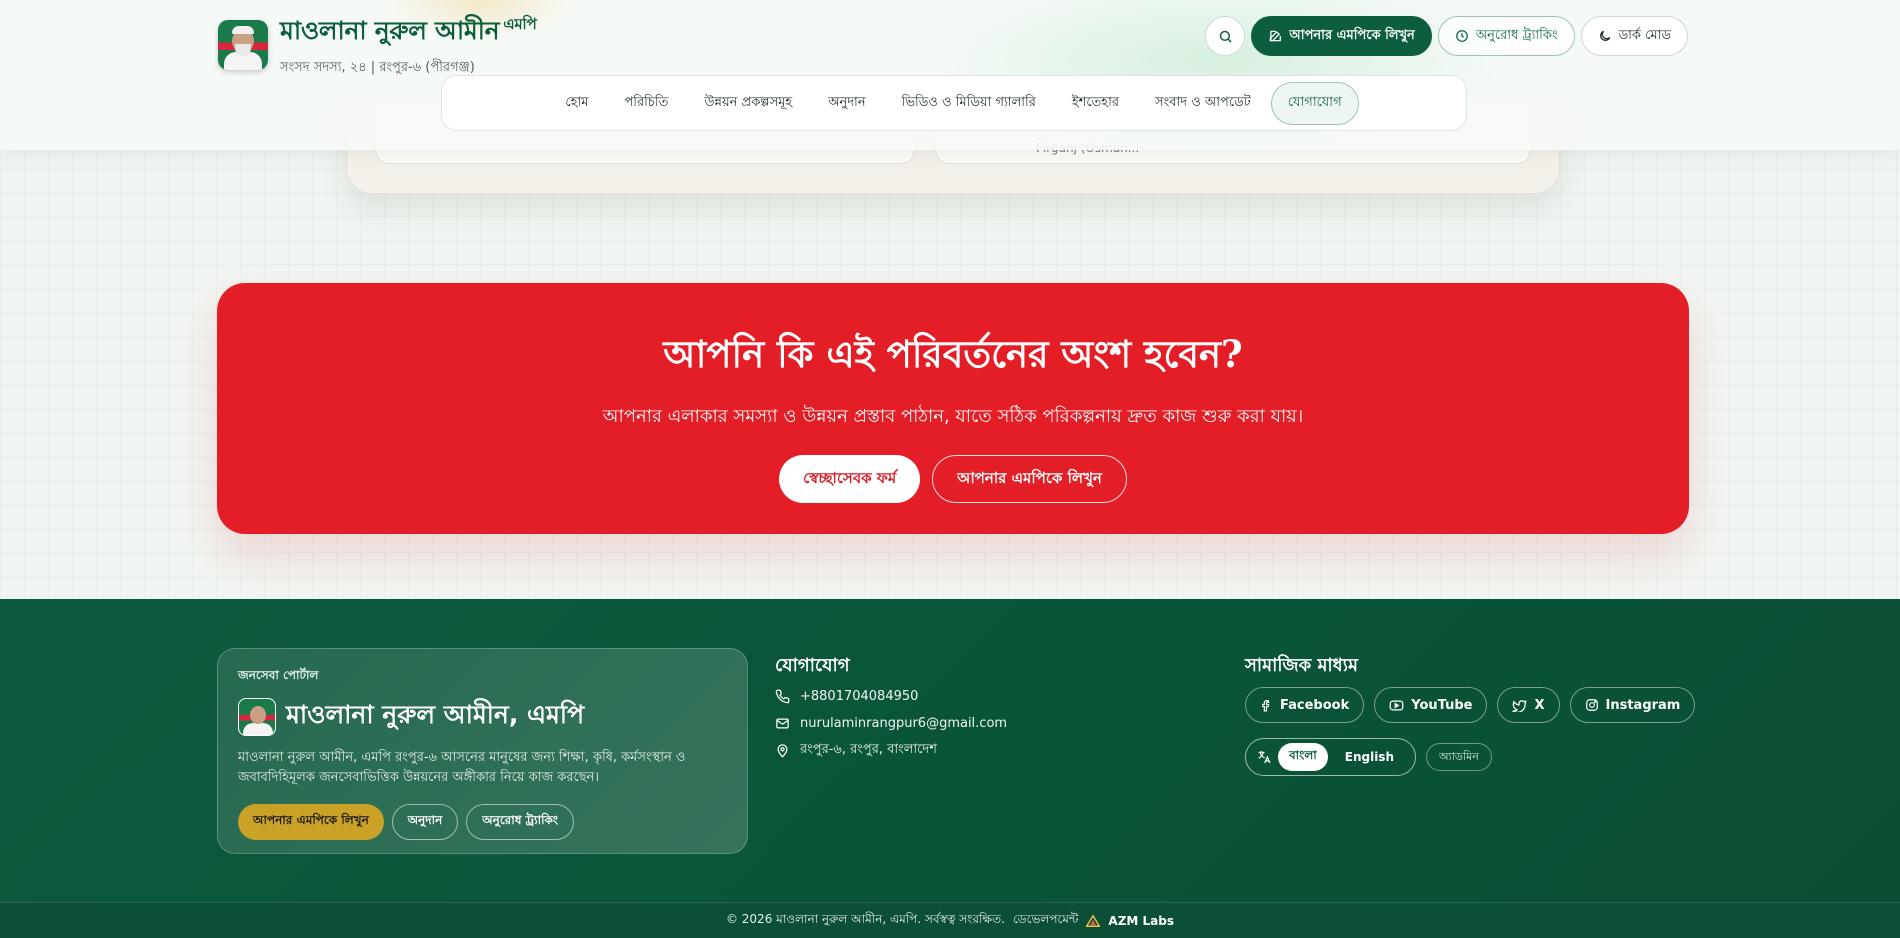 The height and width of the screenshot is (938, 1900). I want to click on footer-avatar, so click(257, 716).